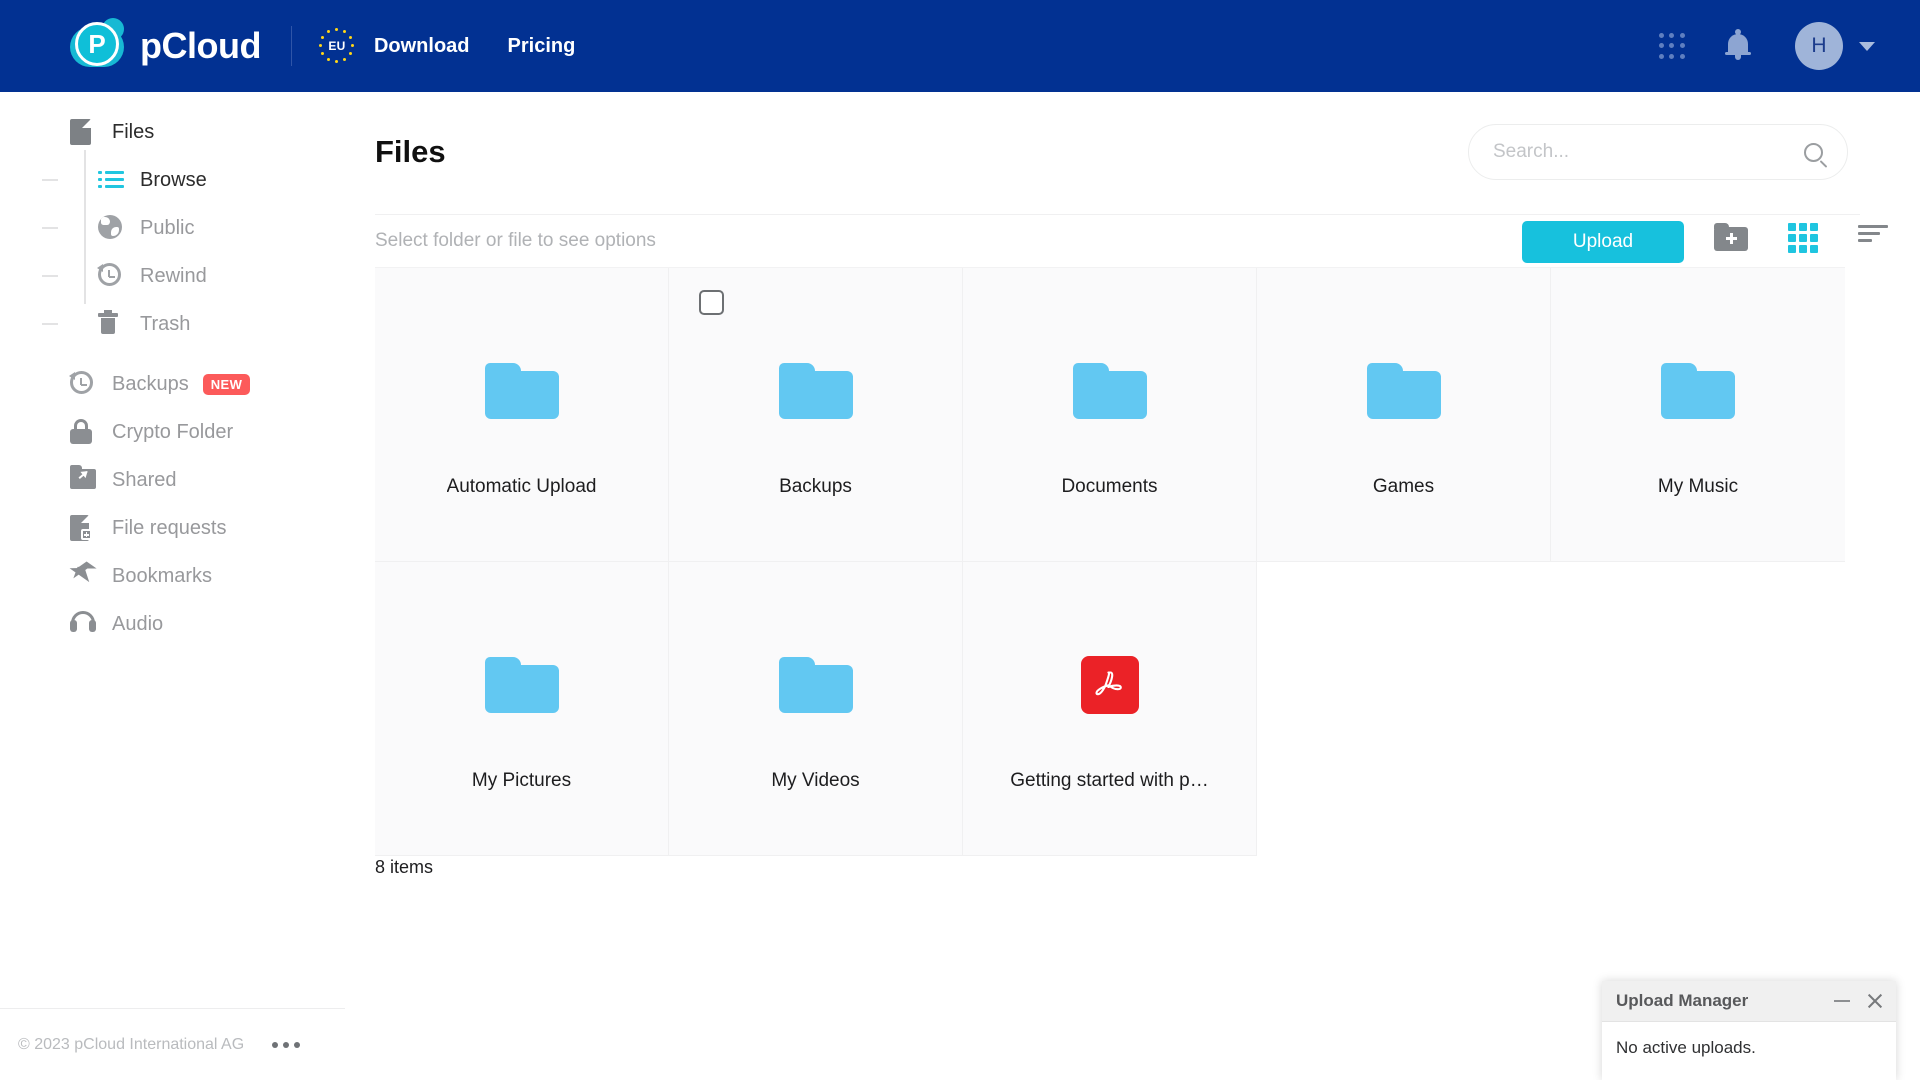 The width and height of the screenshot is (1920, 1080). I want to click on headphones-icon, so click(83, 624).